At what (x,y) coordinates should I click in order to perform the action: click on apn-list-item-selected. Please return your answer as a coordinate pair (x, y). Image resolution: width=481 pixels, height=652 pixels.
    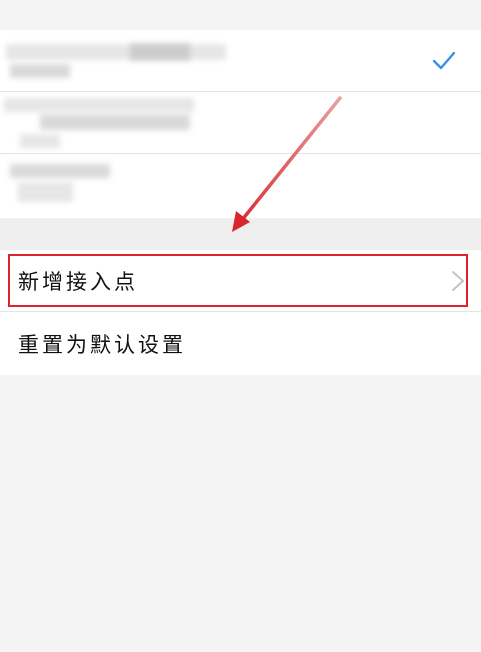
    Looking at the image, I should click on (240, 61).